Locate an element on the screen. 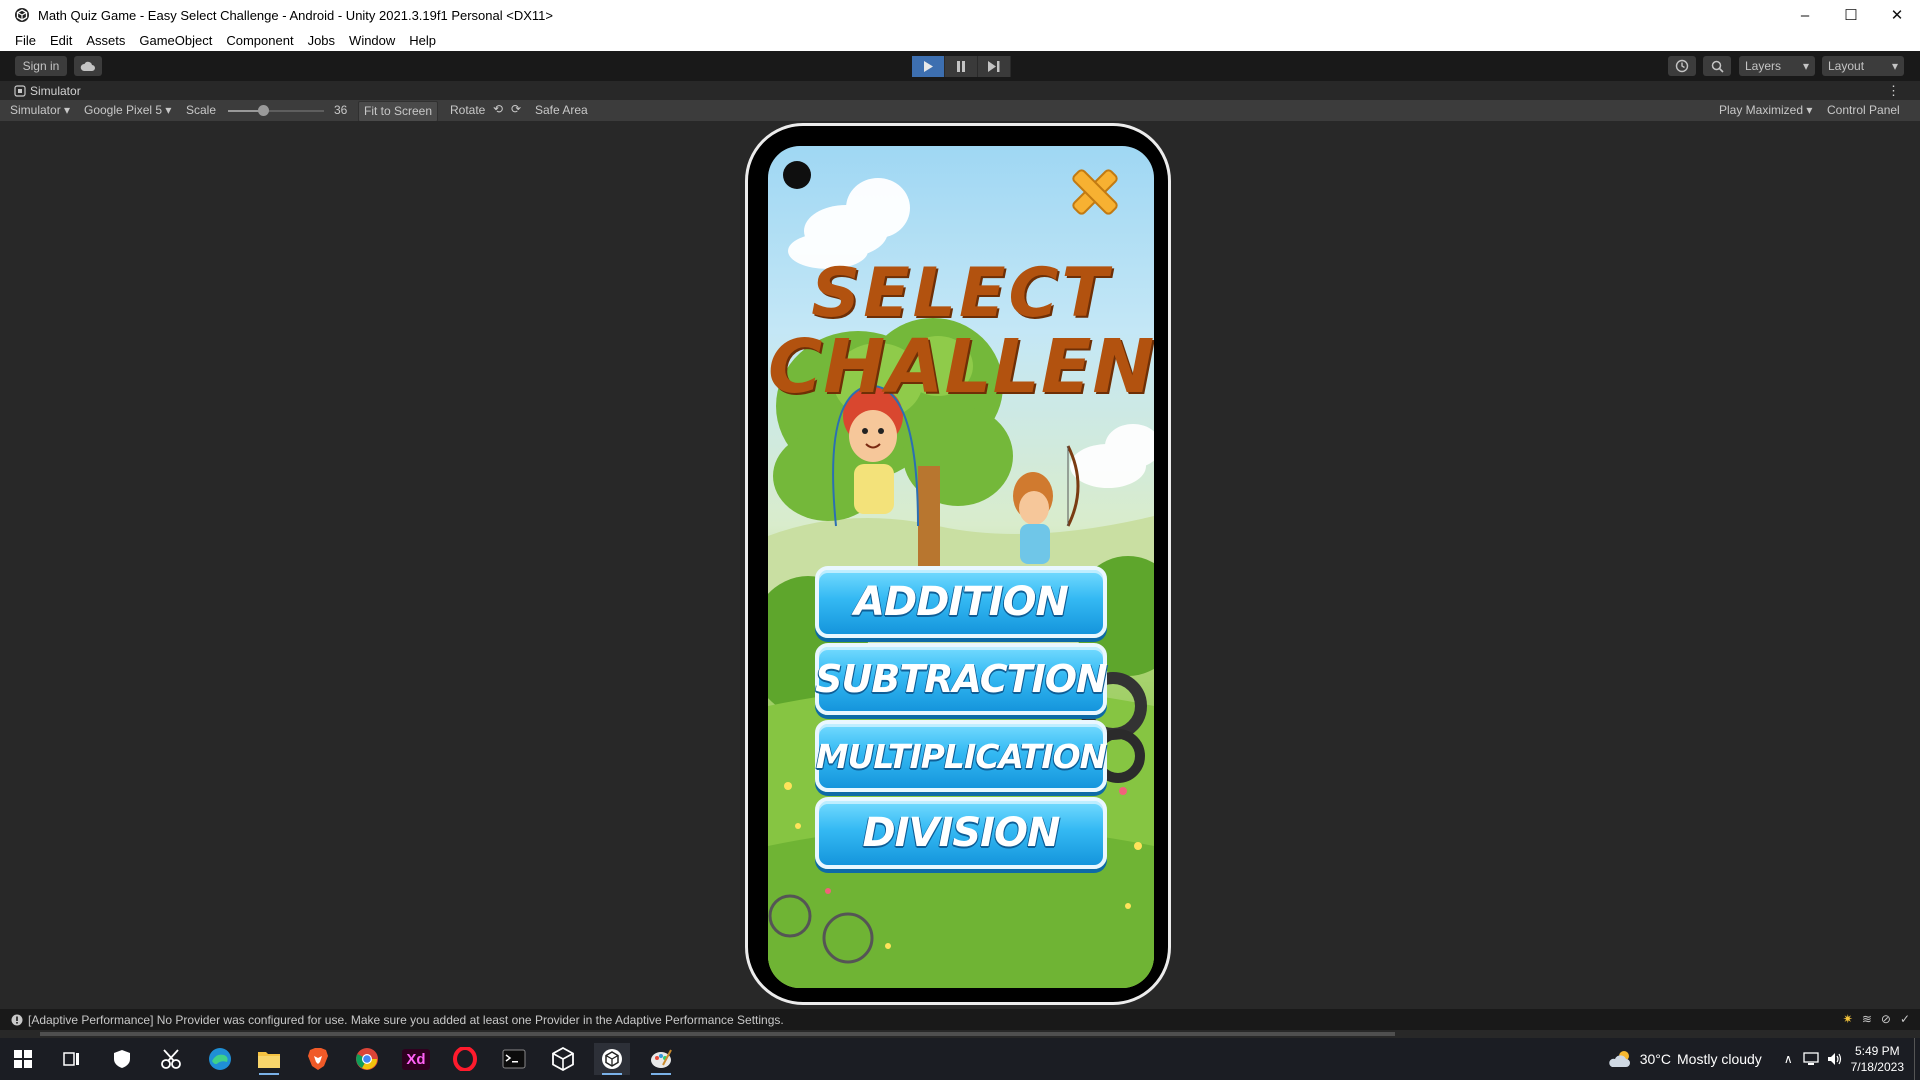  paint-app-icon is located at coordinates (661, 1059).